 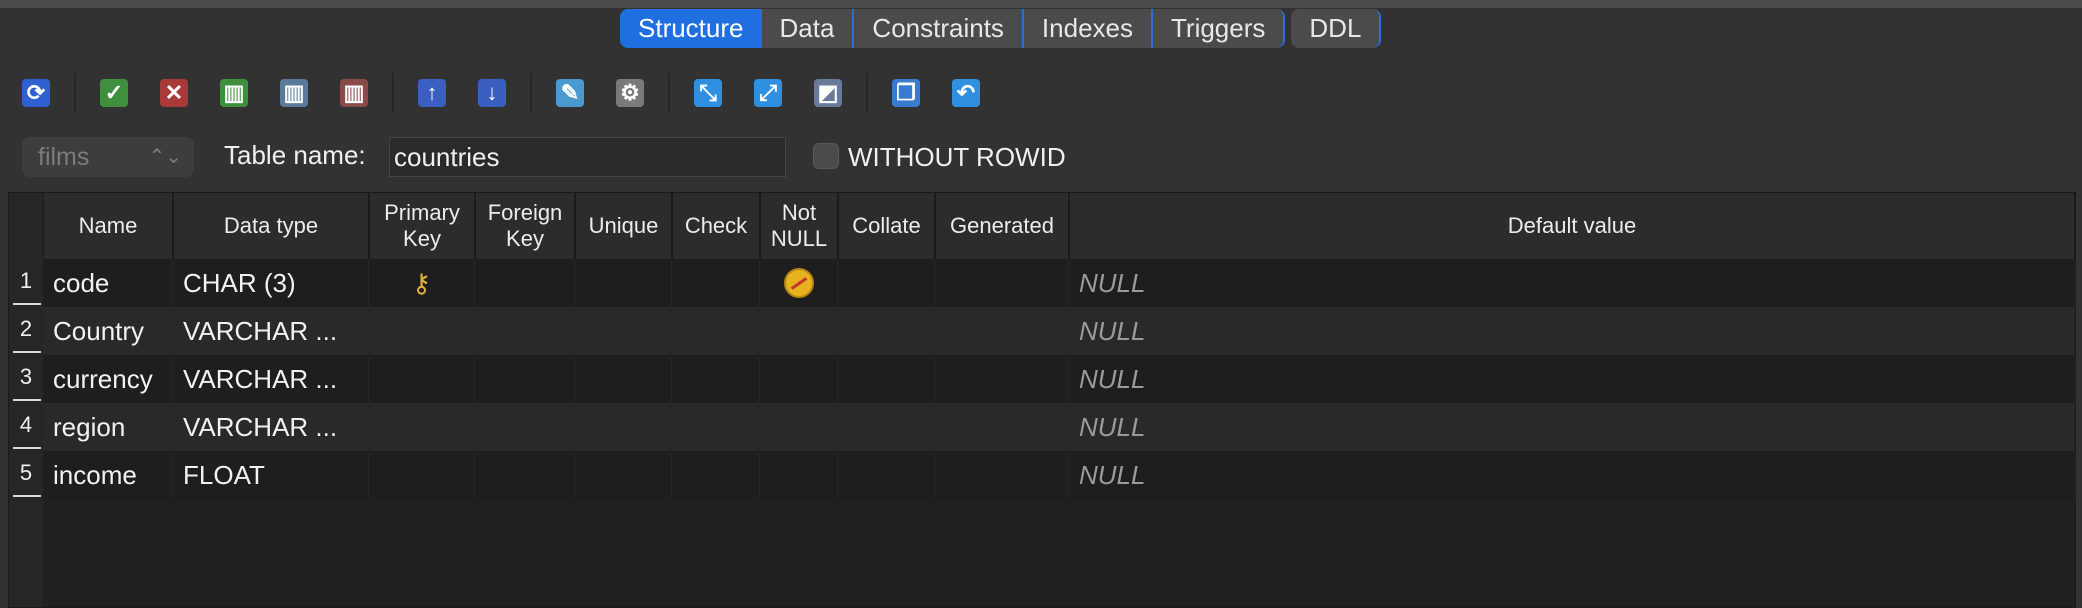 I want to click on cell-name: currency, so click(x=108, y=379).